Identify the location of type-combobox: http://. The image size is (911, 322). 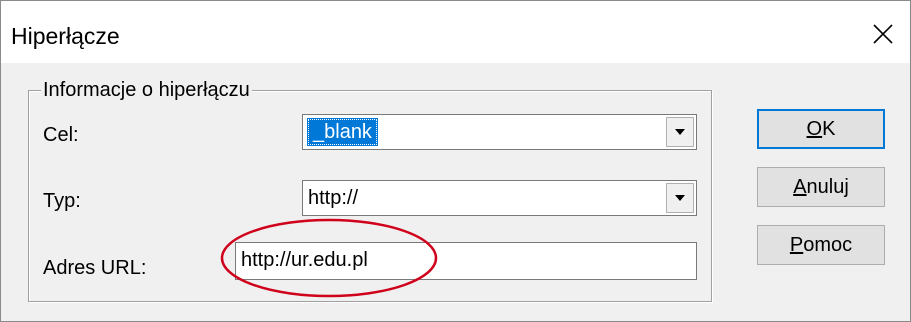
(499, 198).